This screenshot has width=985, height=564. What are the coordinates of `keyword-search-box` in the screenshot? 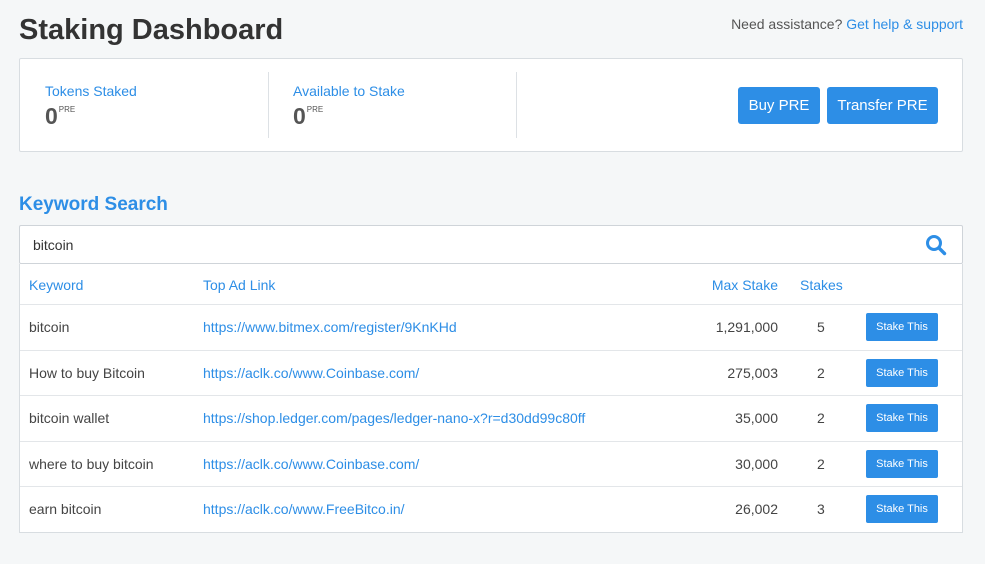 It's located at (491, 244).